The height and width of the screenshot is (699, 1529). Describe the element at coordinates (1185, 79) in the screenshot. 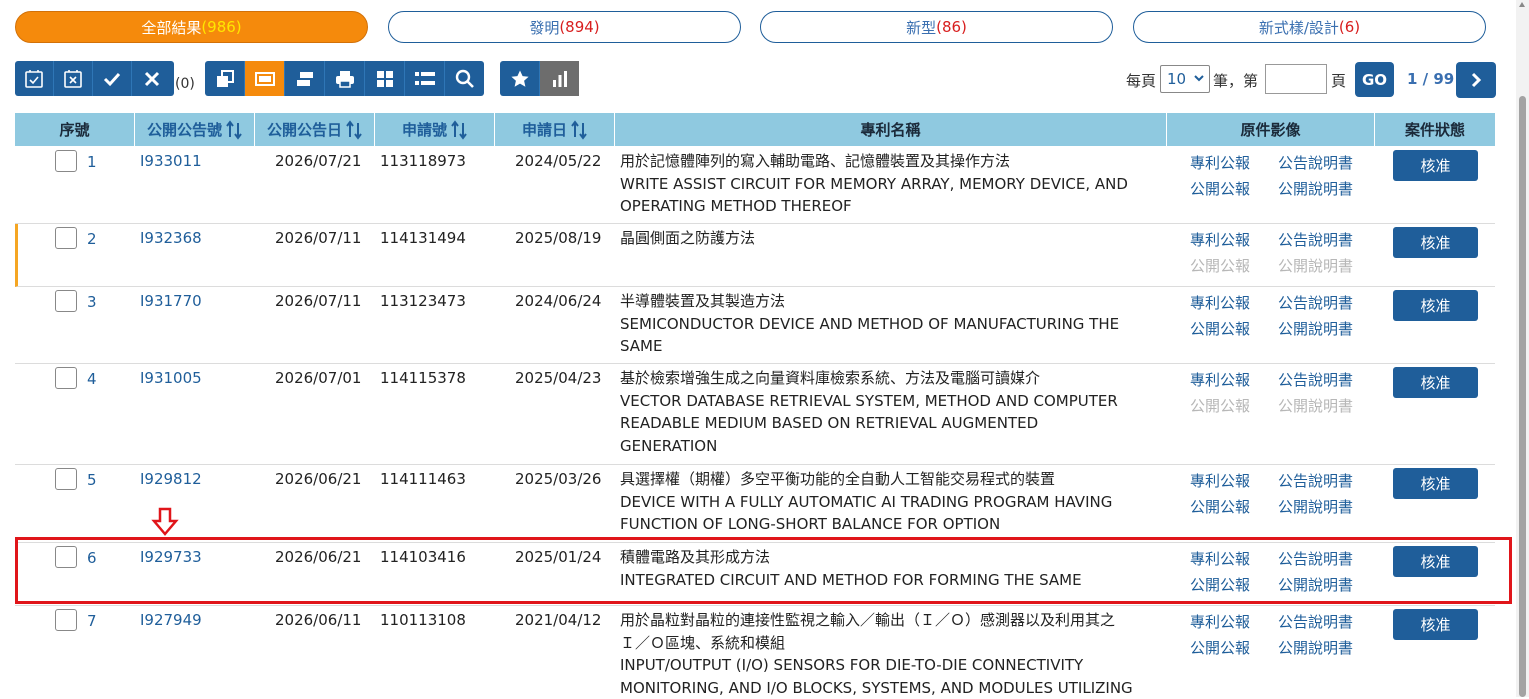

I see `per-page-select: 10` at that location.